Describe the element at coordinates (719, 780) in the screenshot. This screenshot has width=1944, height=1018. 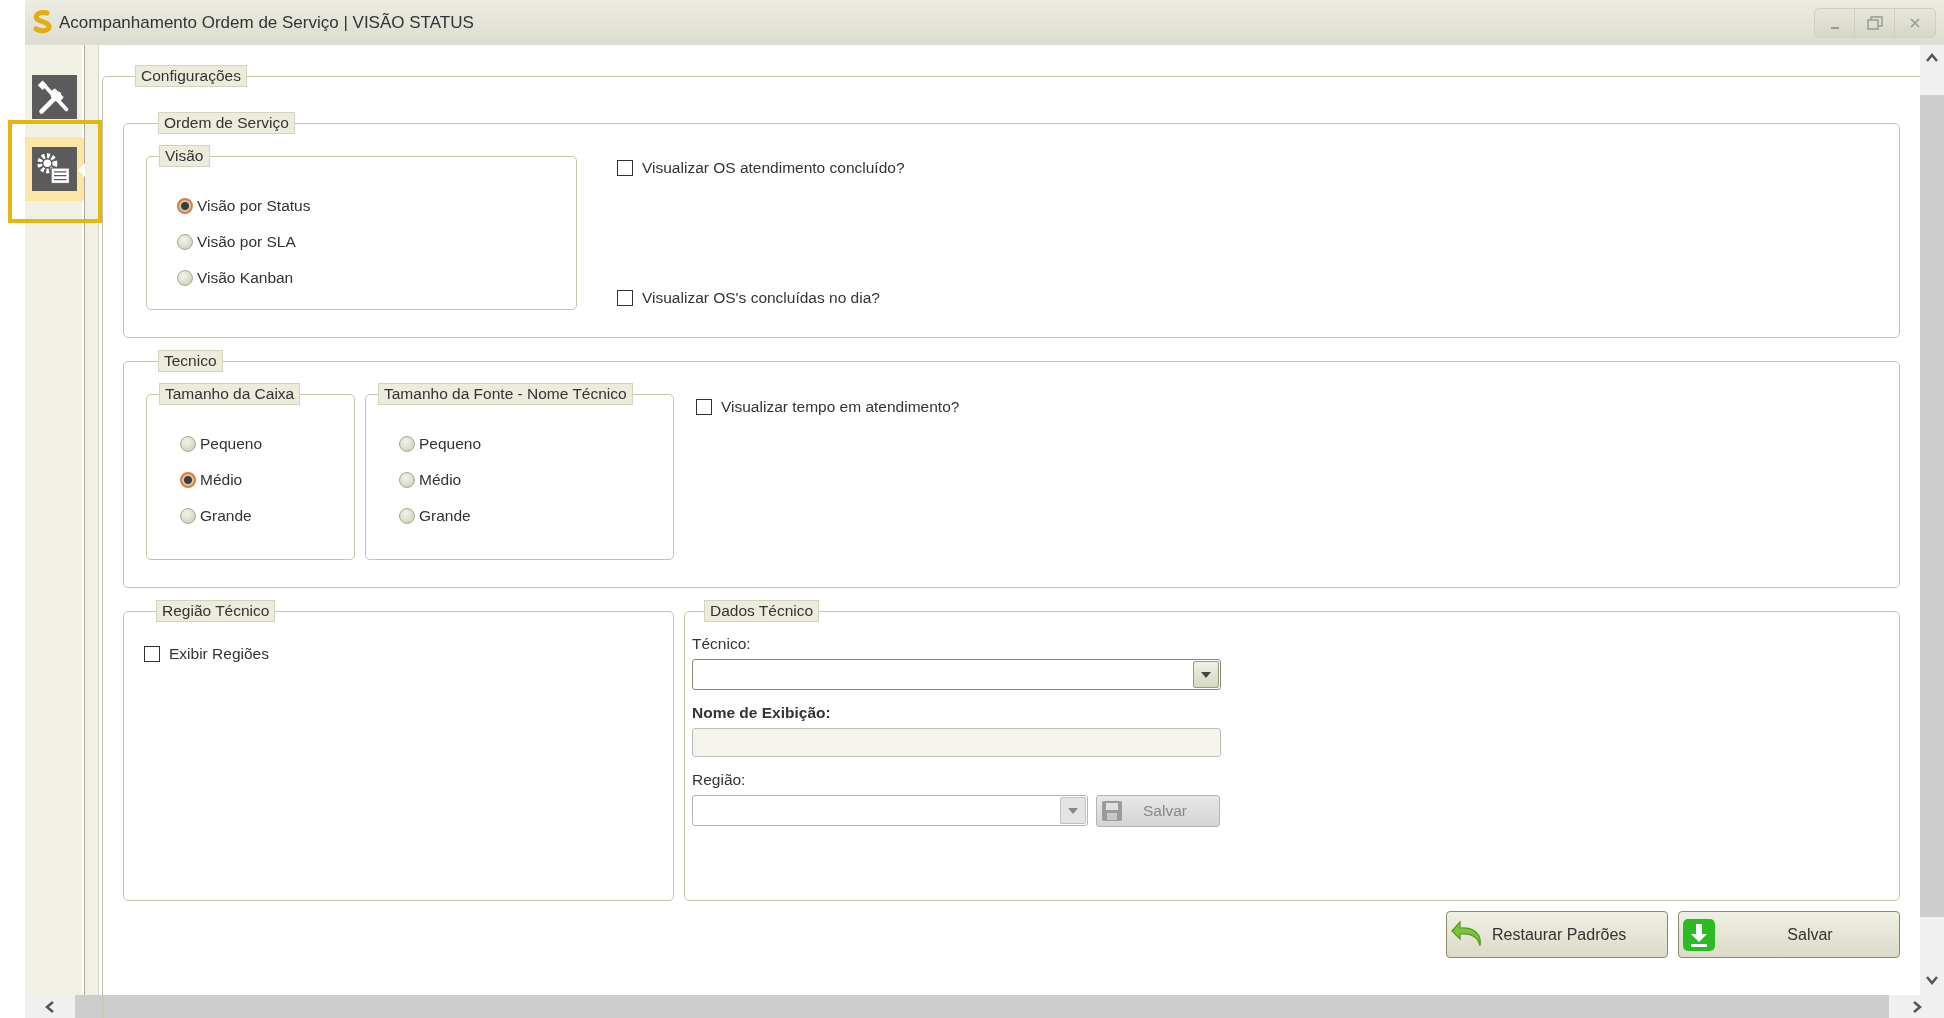
I see `field-label: Região:` at that location.